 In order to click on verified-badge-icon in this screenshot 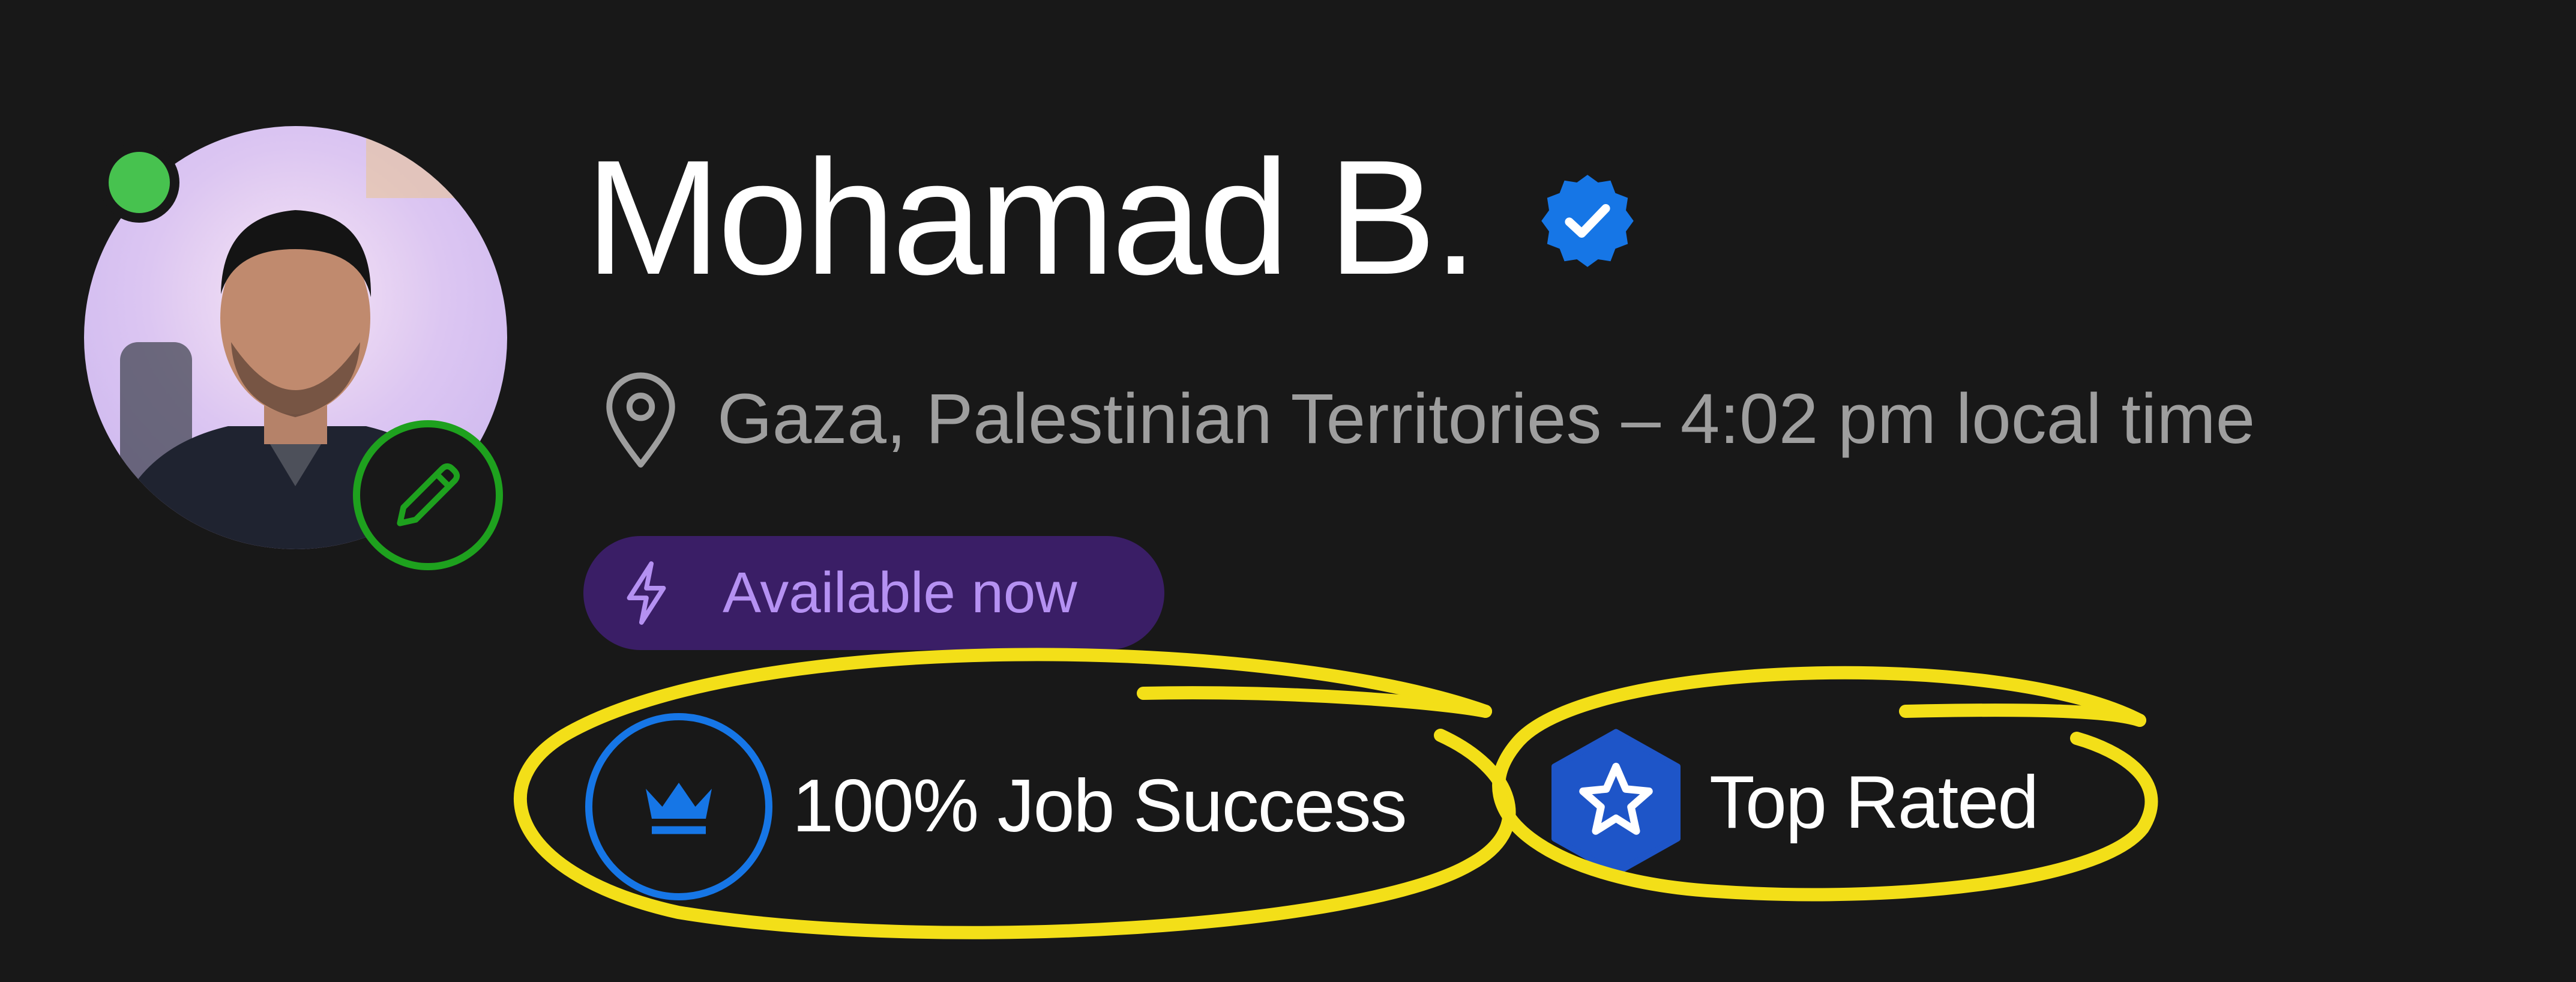, I will do `click(1587, 221)`.